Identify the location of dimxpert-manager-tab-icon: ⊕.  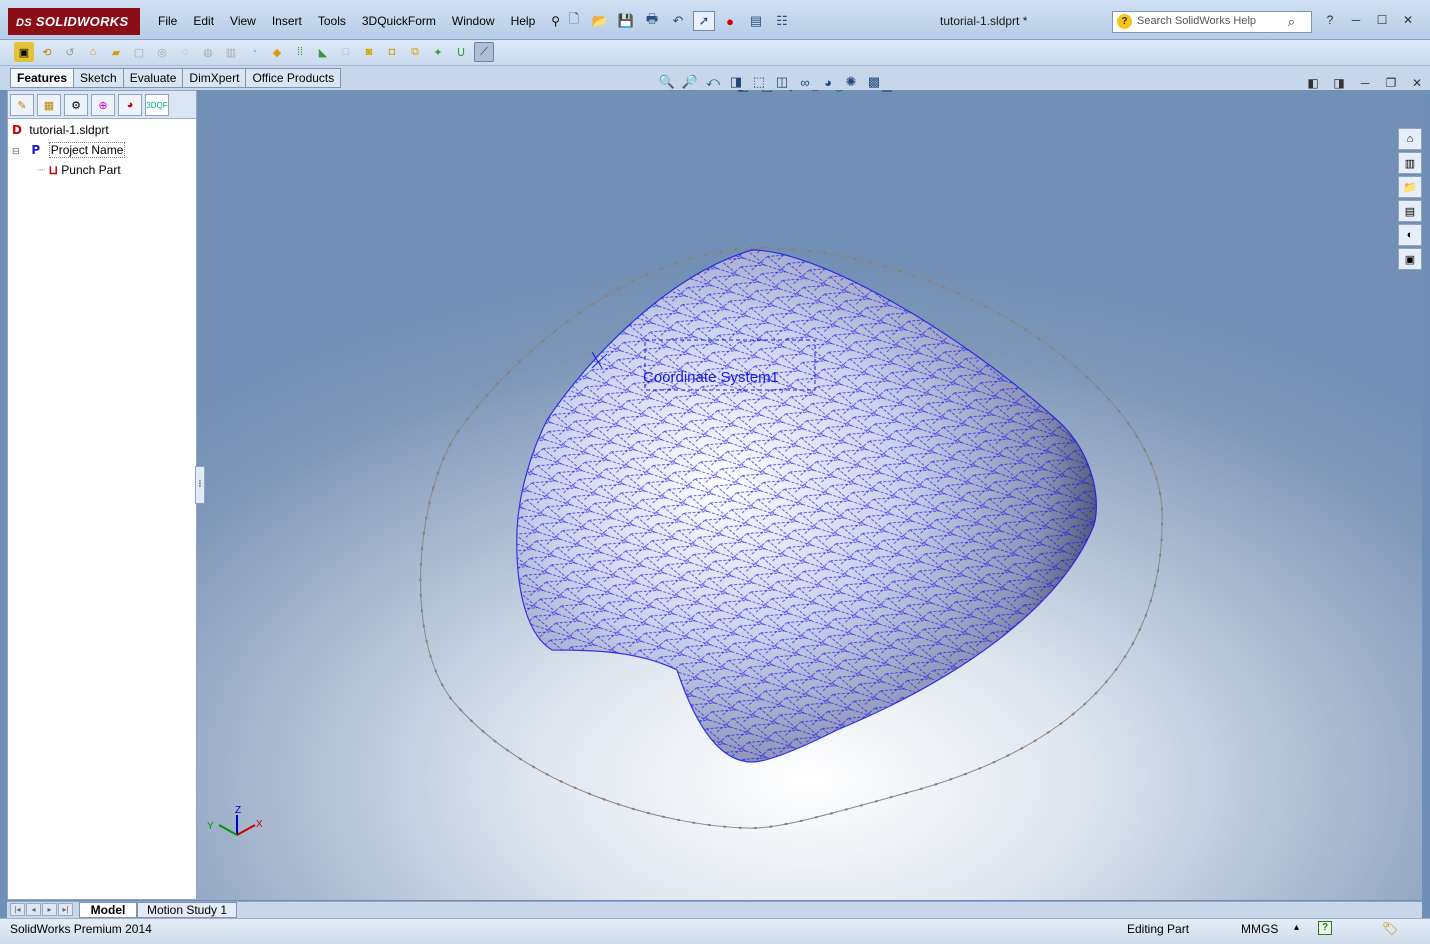
(103, 105).